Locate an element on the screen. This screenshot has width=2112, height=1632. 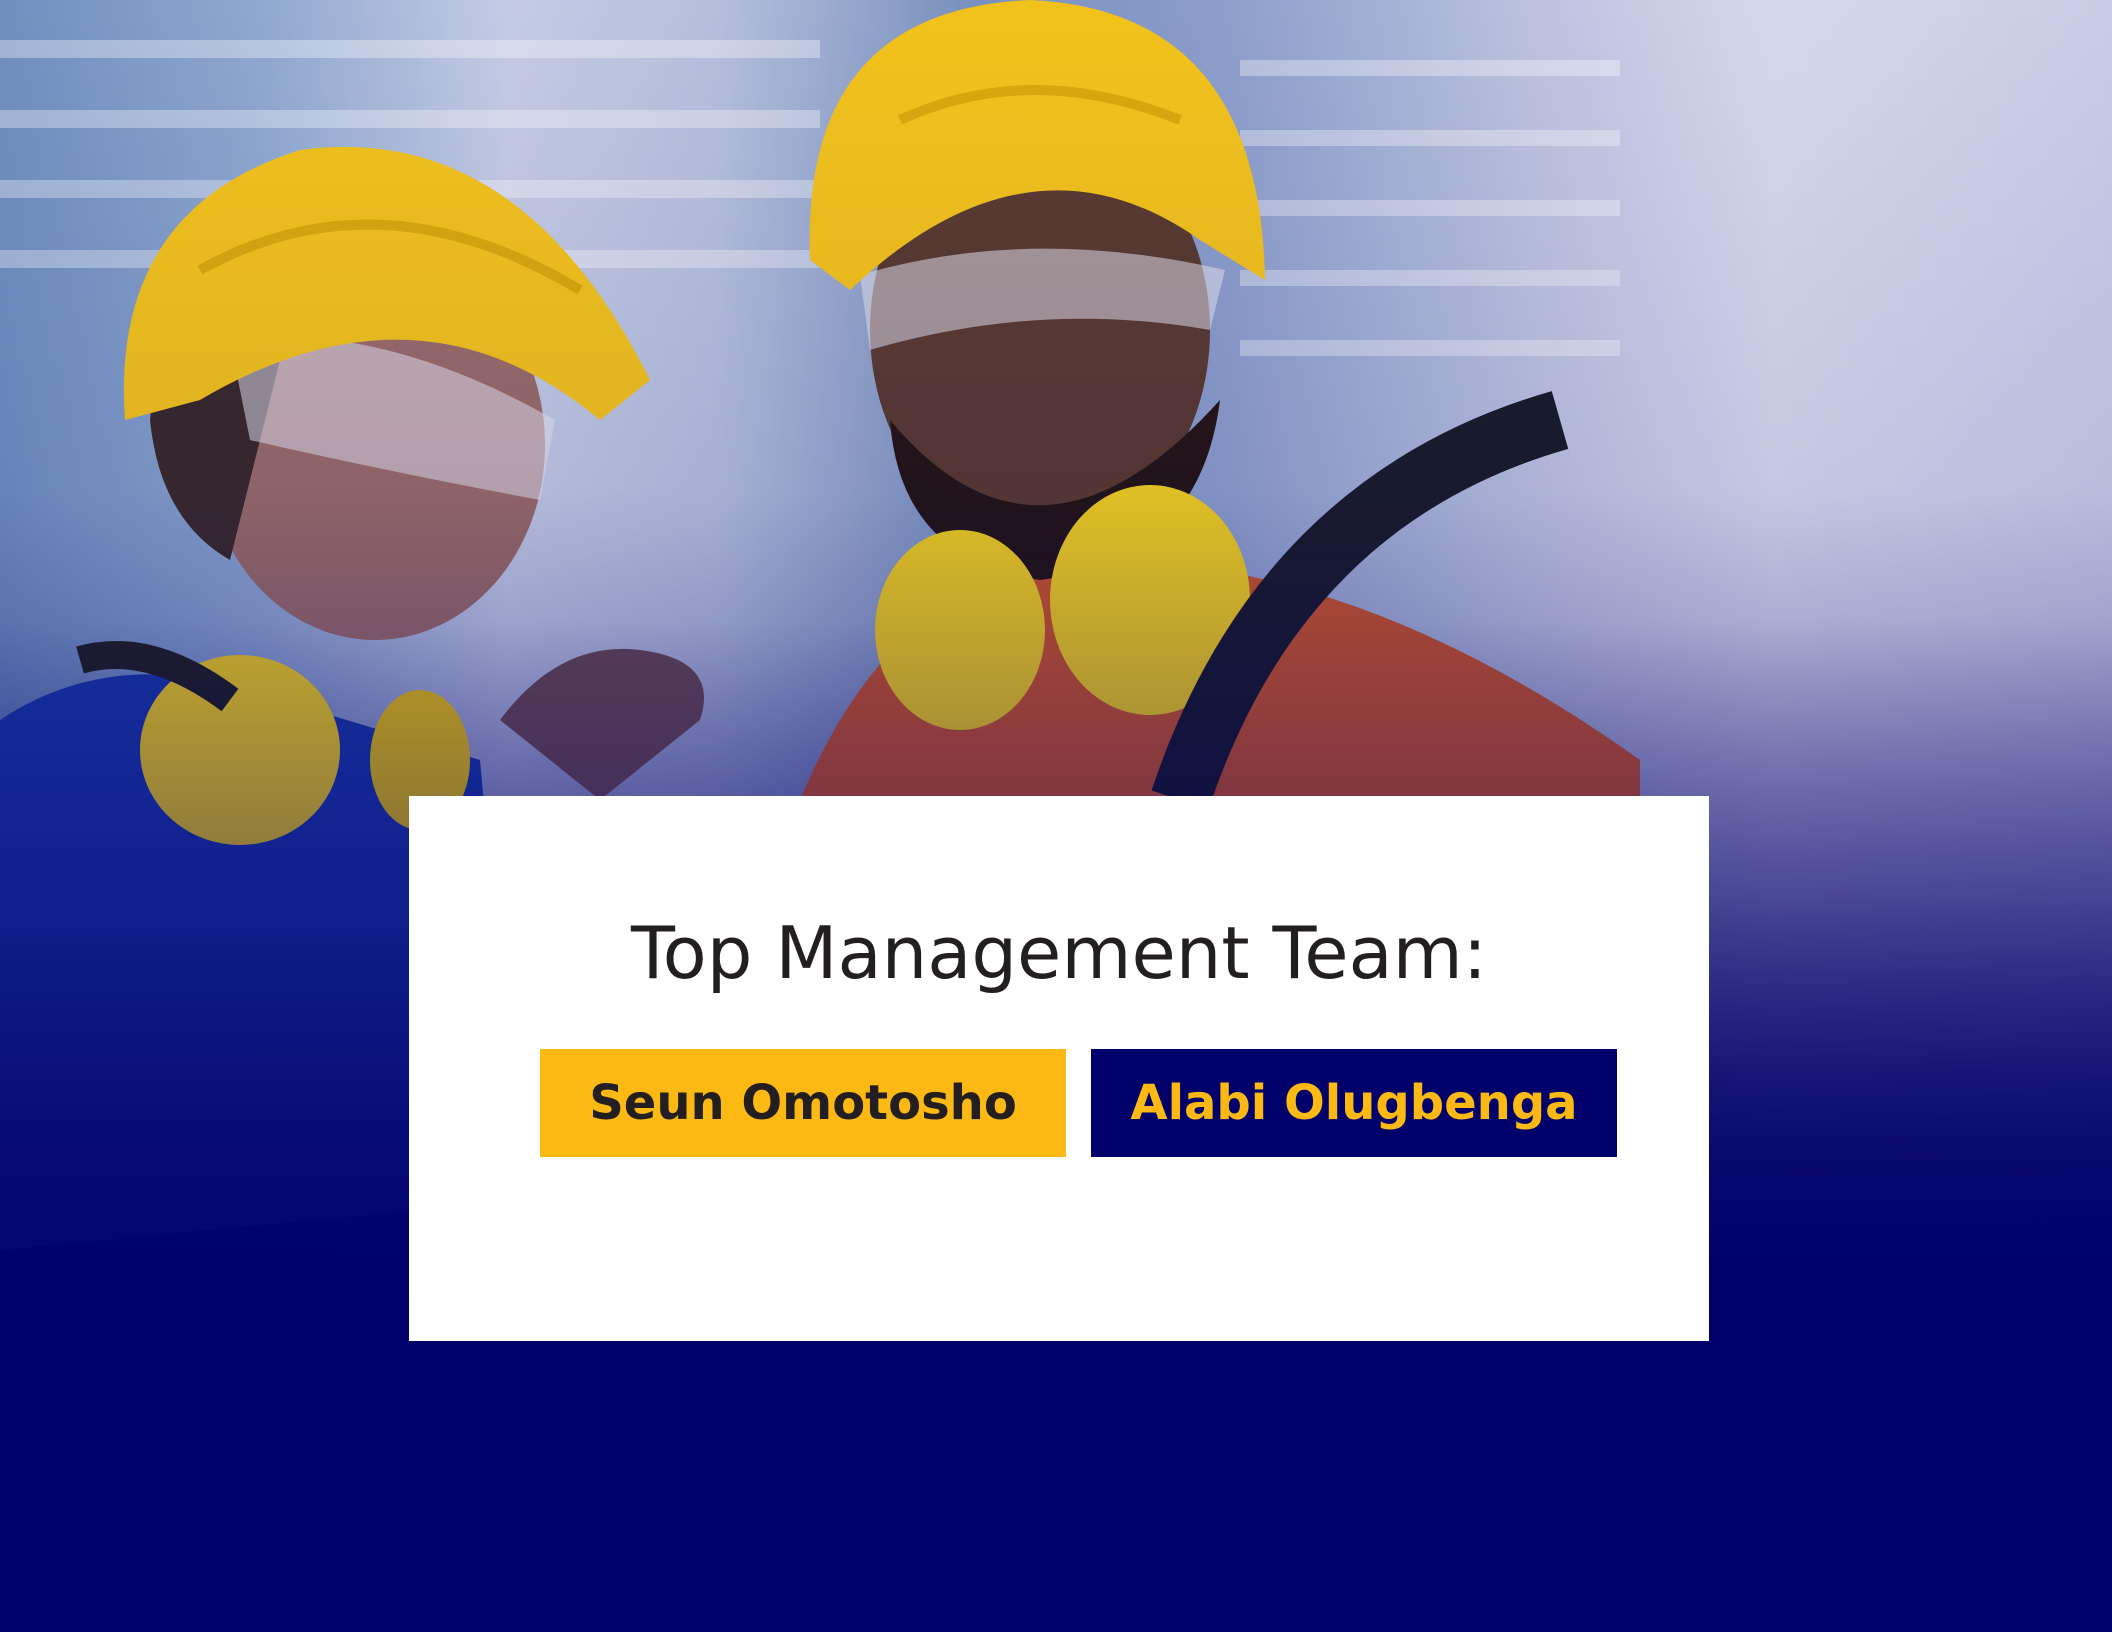
member-name-box-2: Alabi Olugbenga is located at coordinates (1354, 1103).